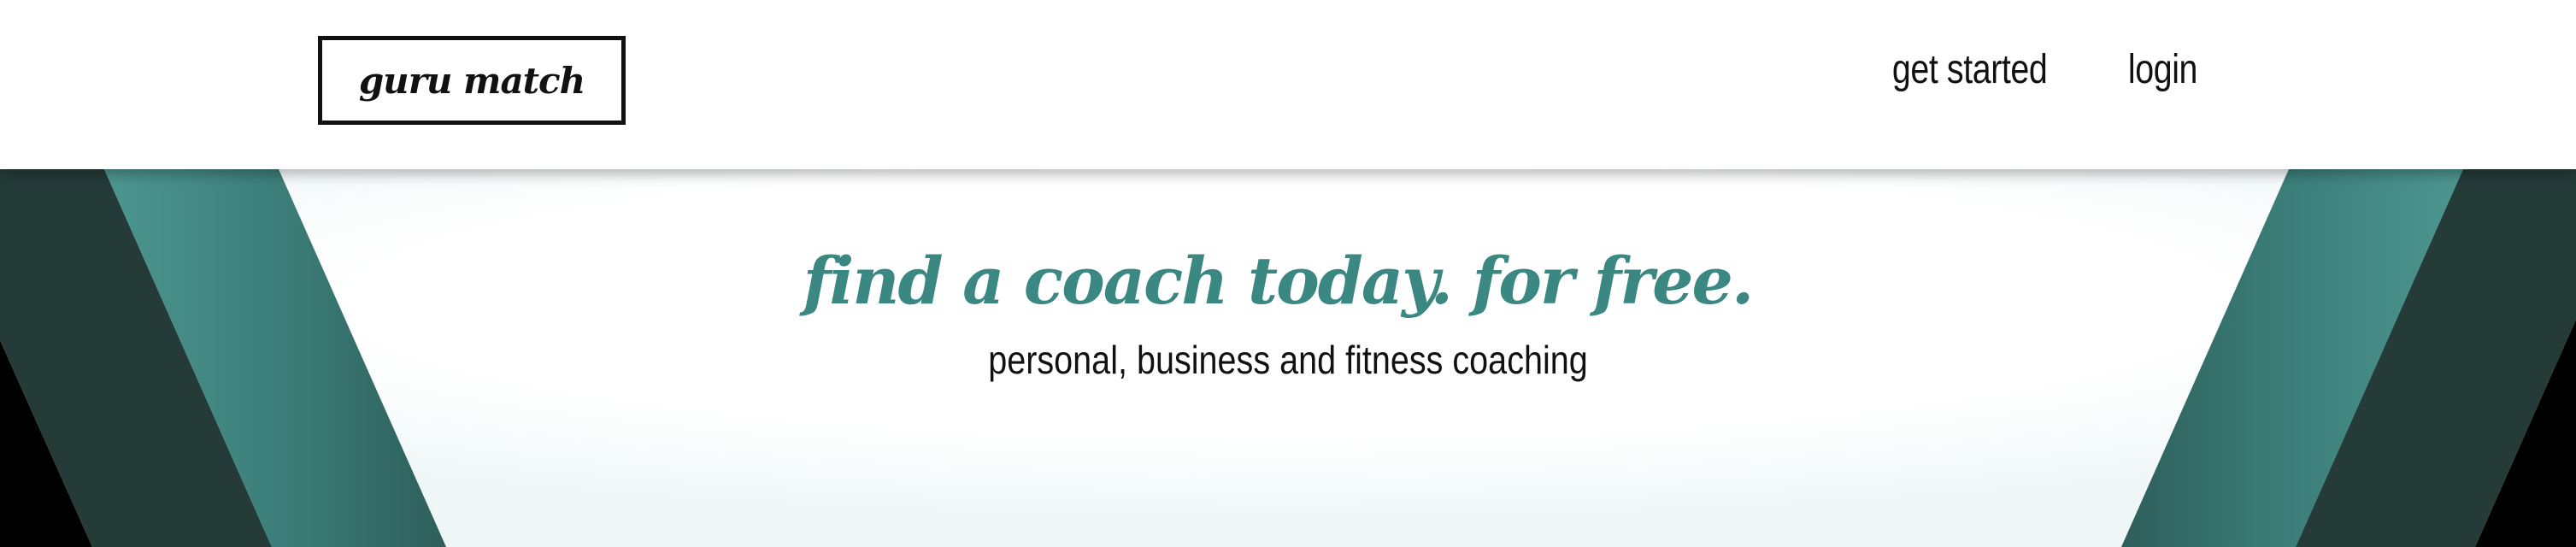 The image size is (2576, 547). I want to click on main-nav: get started login, so click(2040, 70).